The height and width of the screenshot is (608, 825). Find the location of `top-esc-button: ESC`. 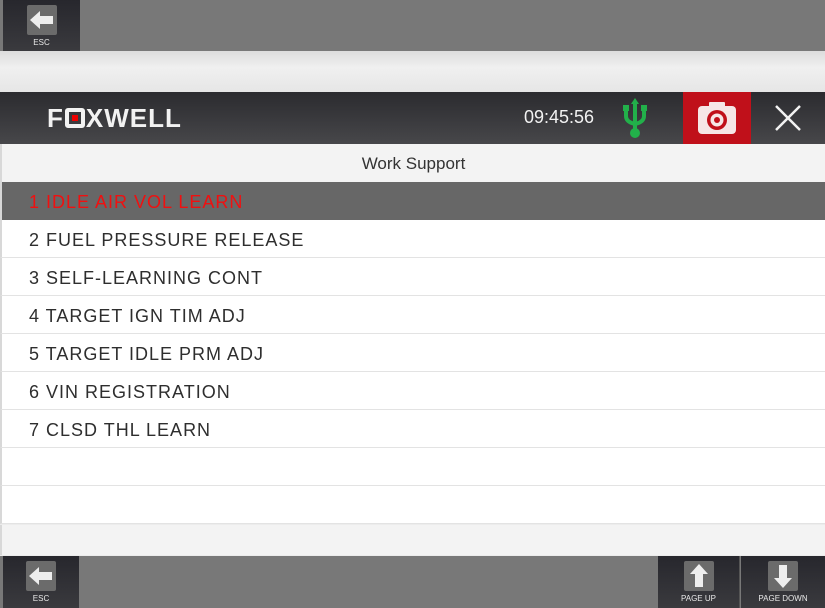

top-esc-button: ESC is located at coordinates (41, 25).